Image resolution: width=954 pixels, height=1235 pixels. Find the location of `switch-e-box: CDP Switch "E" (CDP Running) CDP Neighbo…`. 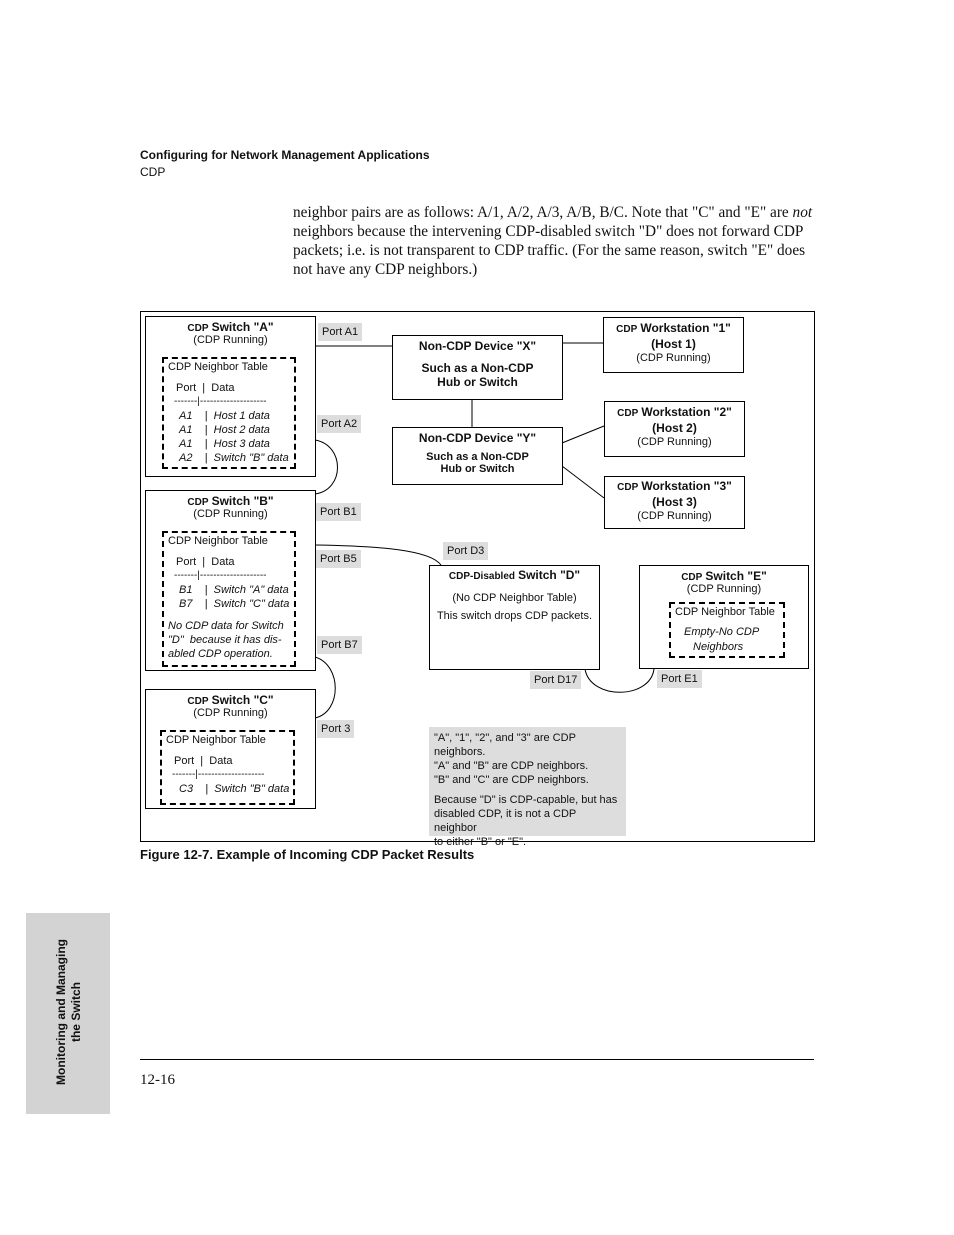

switch-e-box: CDP Switch "E" (CDP Running) CDP Neighbo… is located at coordinates (724, 617).